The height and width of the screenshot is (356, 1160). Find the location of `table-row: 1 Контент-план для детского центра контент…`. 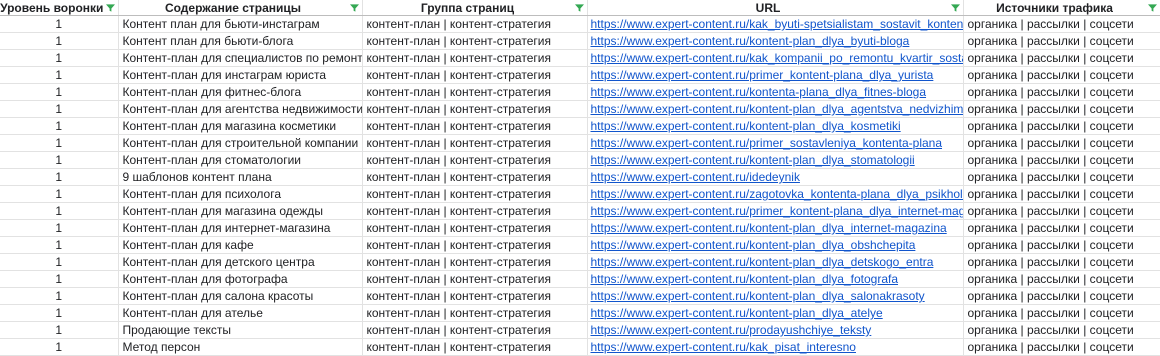

table-row: 1 Контент-план для детского центра контент… is located at coordinates (580, 262).